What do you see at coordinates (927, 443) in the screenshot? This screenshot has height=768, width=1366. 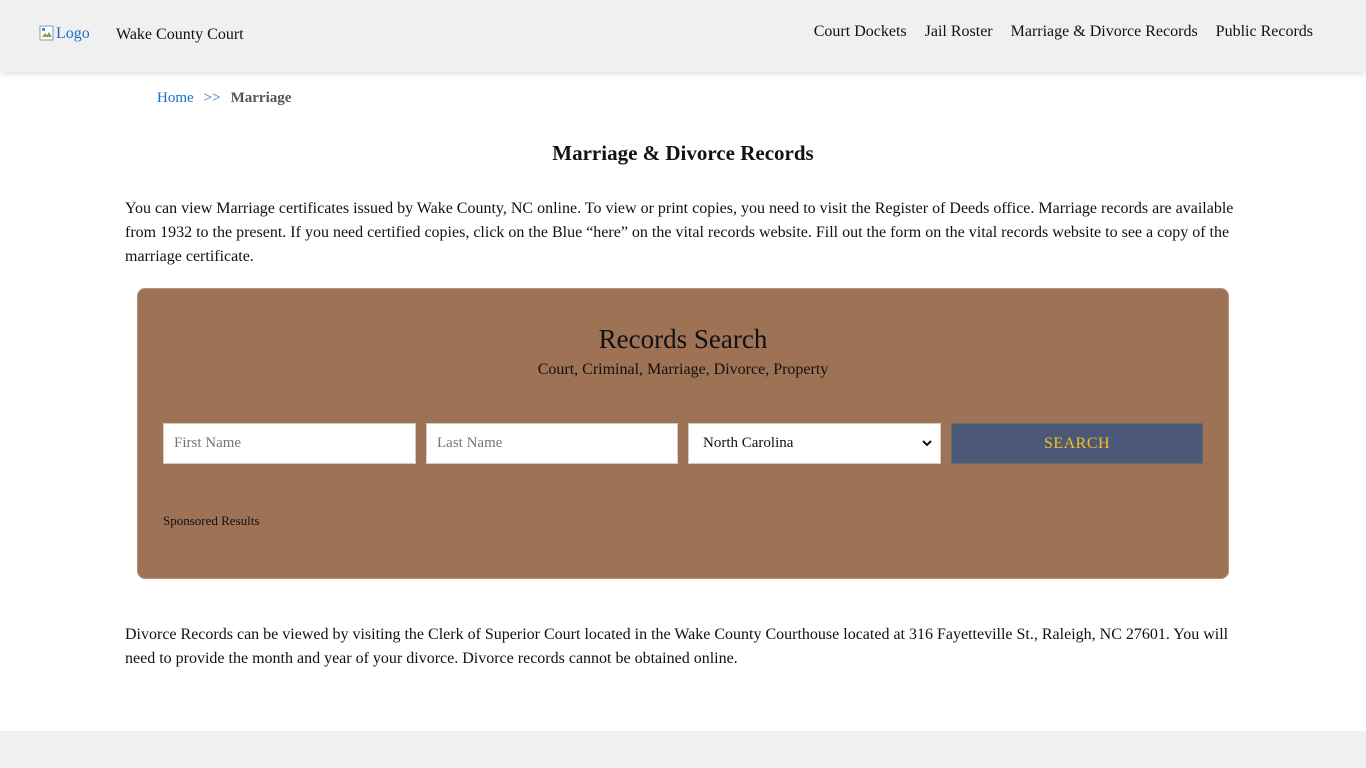 I see `chevron-down-icon` at bounding box center [927, 443].